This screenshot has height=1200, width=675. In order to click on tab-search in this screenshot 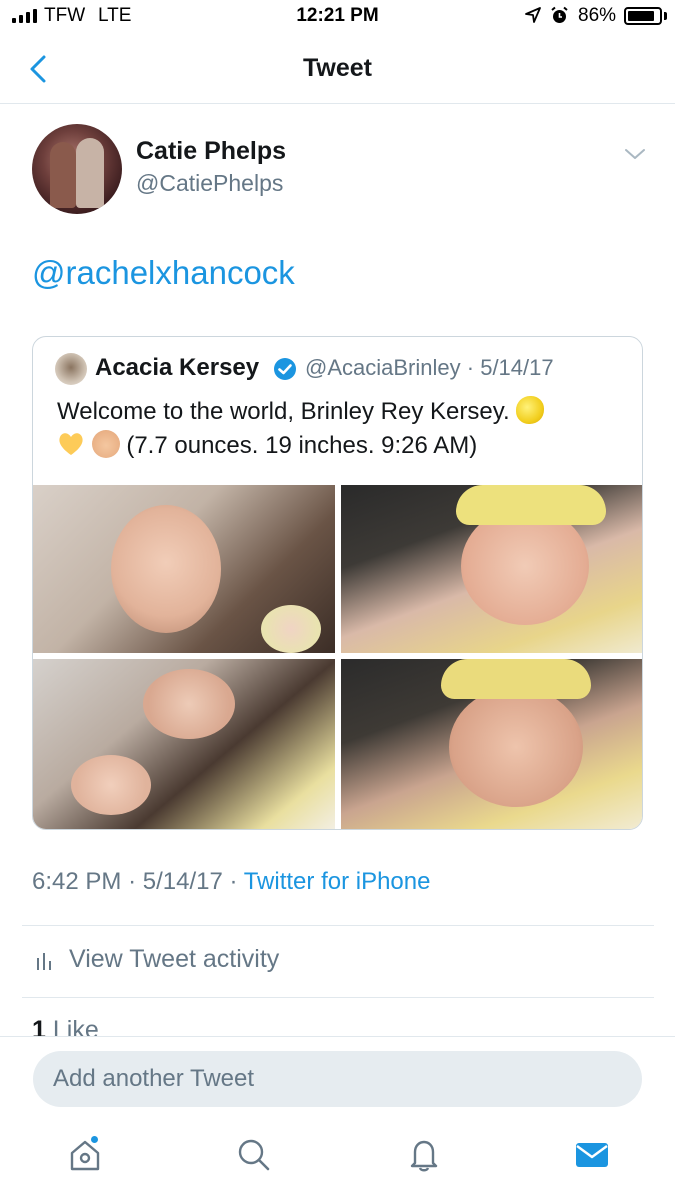, I will do `click(254, 1155)`.